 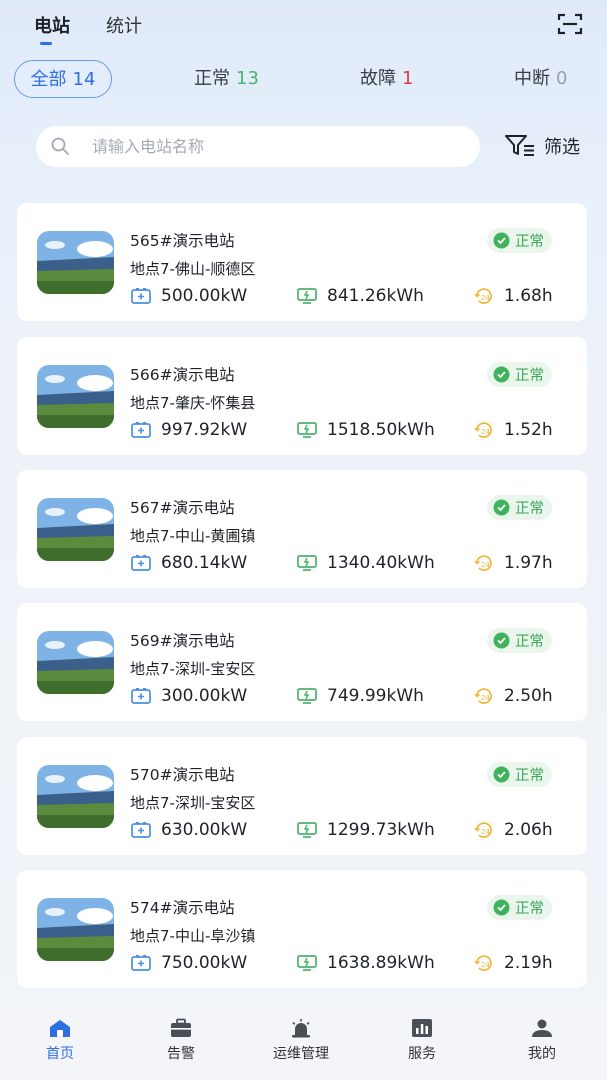 I want to click on energy-value: 841.26kWh, so click(x=375, y=296).